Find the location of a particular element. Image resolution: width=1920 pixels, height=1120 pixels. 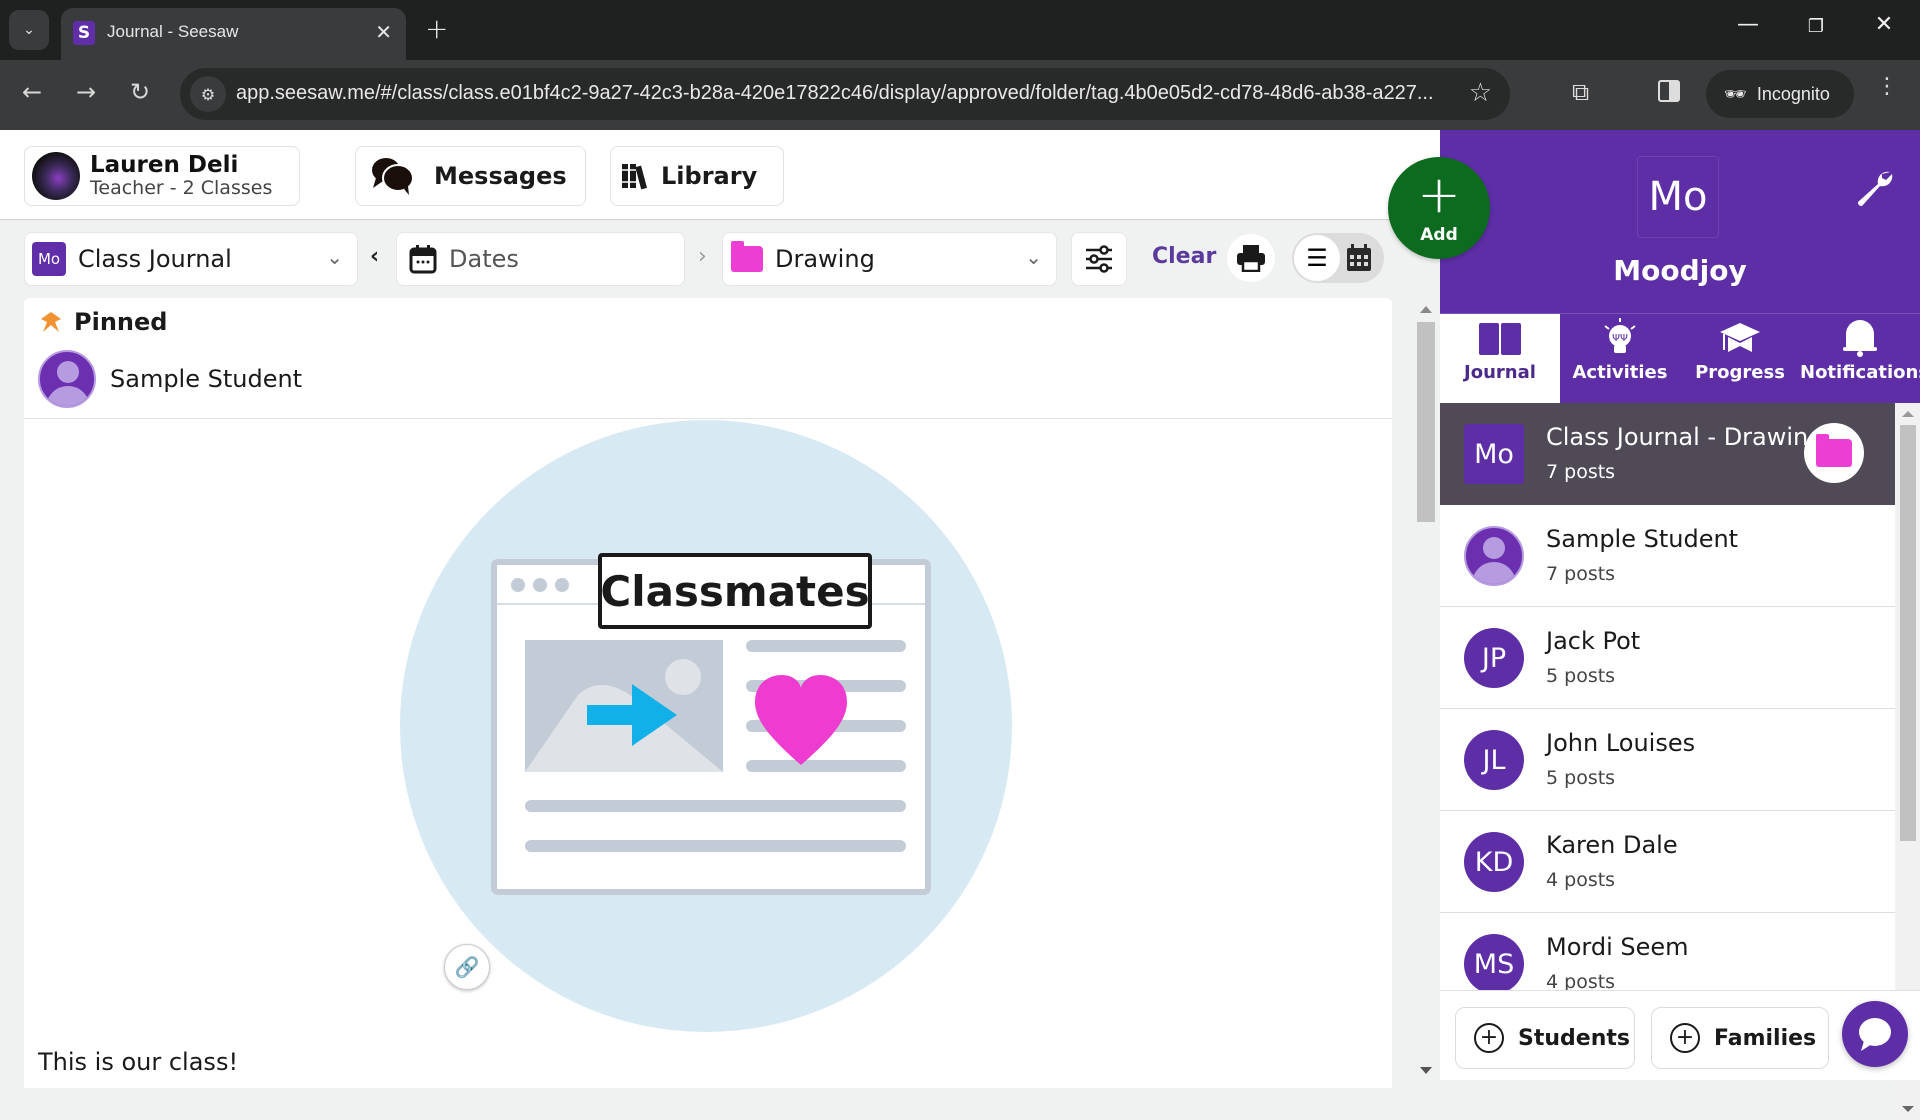

list-view-button: ☰ is located at coordinates (1317, 258).